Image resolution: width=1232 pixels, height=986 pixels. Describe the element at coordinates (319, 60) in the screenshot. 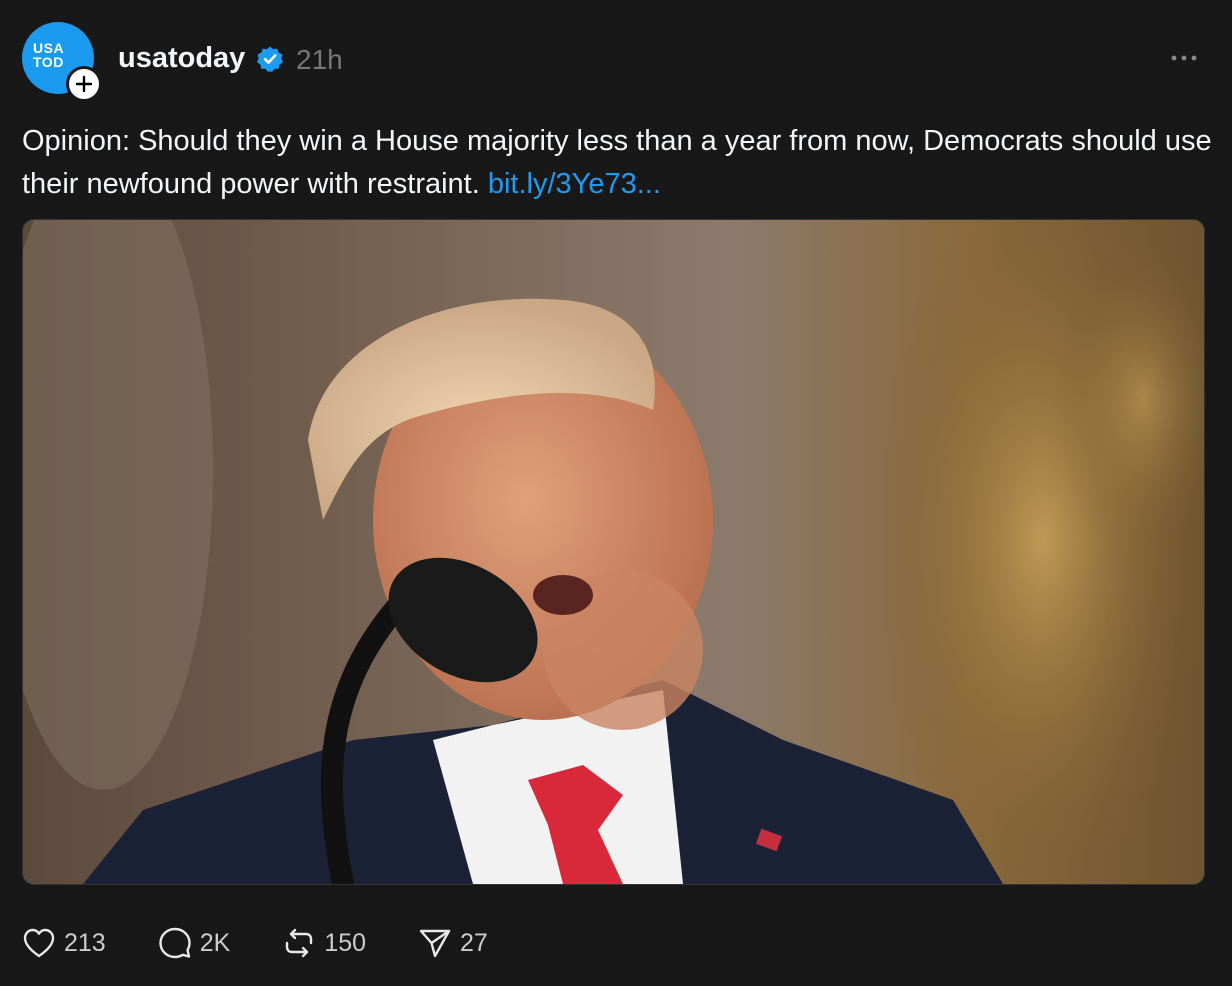

I see `post-timestamp: 21h` at that location.